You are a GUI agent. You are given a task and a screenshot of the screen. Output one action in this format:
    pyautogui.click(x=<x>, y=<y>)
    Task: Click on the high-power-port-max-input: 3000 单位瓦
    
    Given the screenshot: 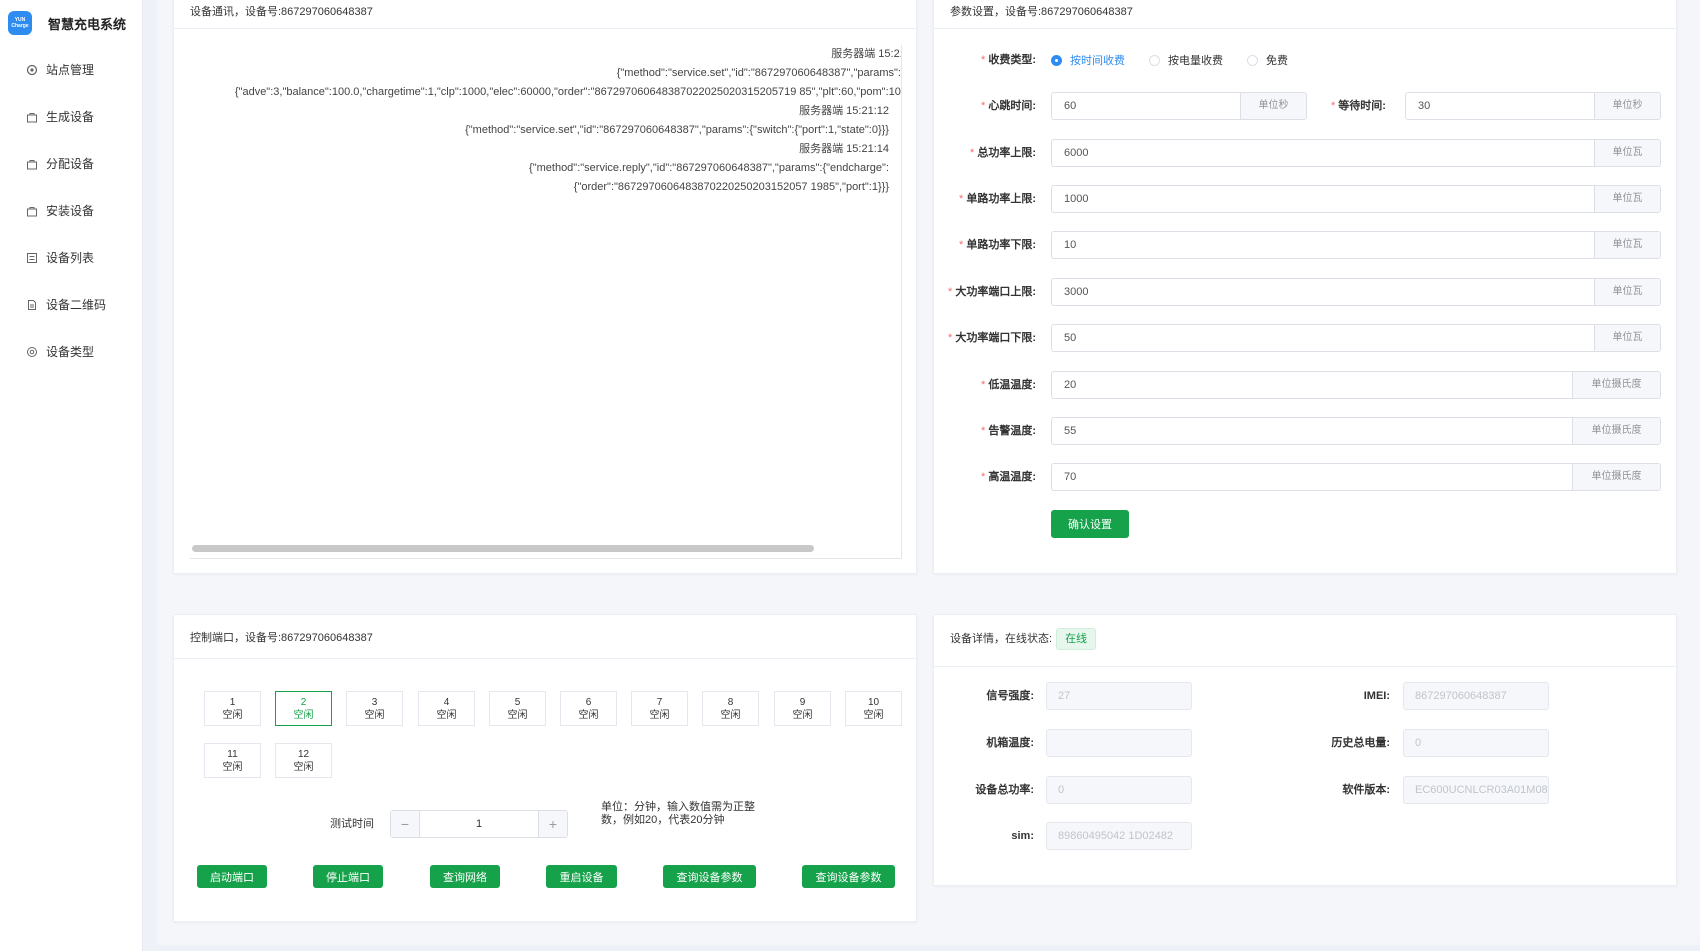 What is the action you would take?
    pyautogui.click(x=1356, y=292)
    